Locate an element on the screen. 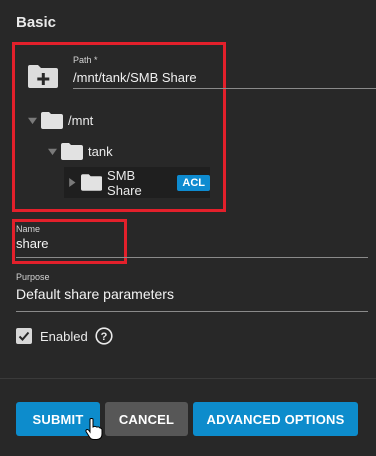 The height and width of the screenshot is (456, 376). enabled-checkbox is located at coordinates (24, 336).